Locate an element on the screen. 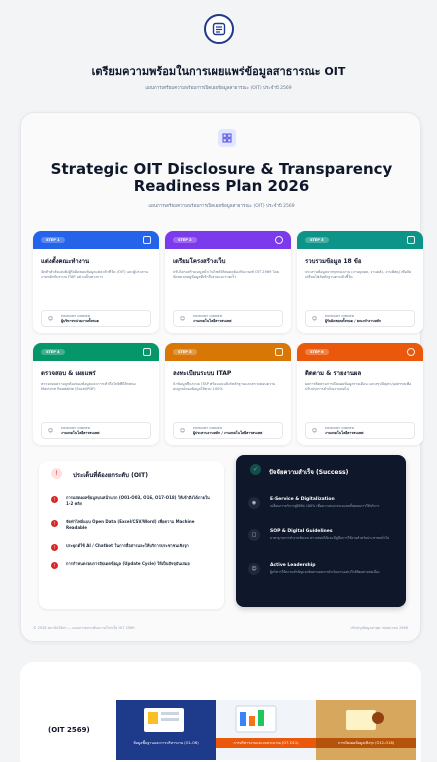  success-item-name: Active Leadership is located at coordinates (293, 565).